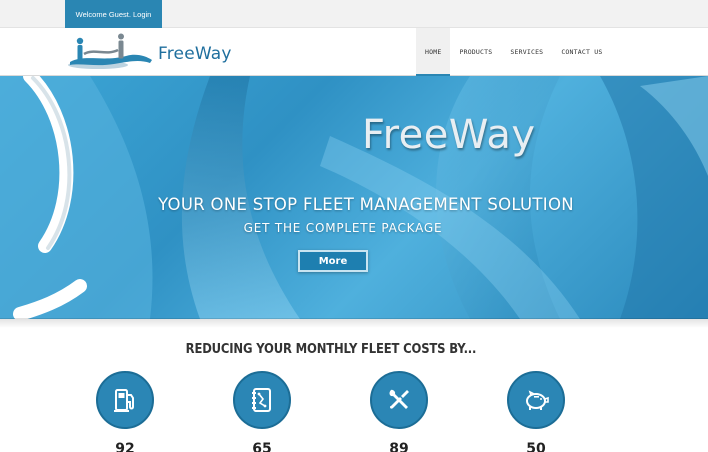  What do you see at coordinates (449, 135) in the screenshot?
I see `hero-logo-text: FreeWay` at bounding box center [449, 135].